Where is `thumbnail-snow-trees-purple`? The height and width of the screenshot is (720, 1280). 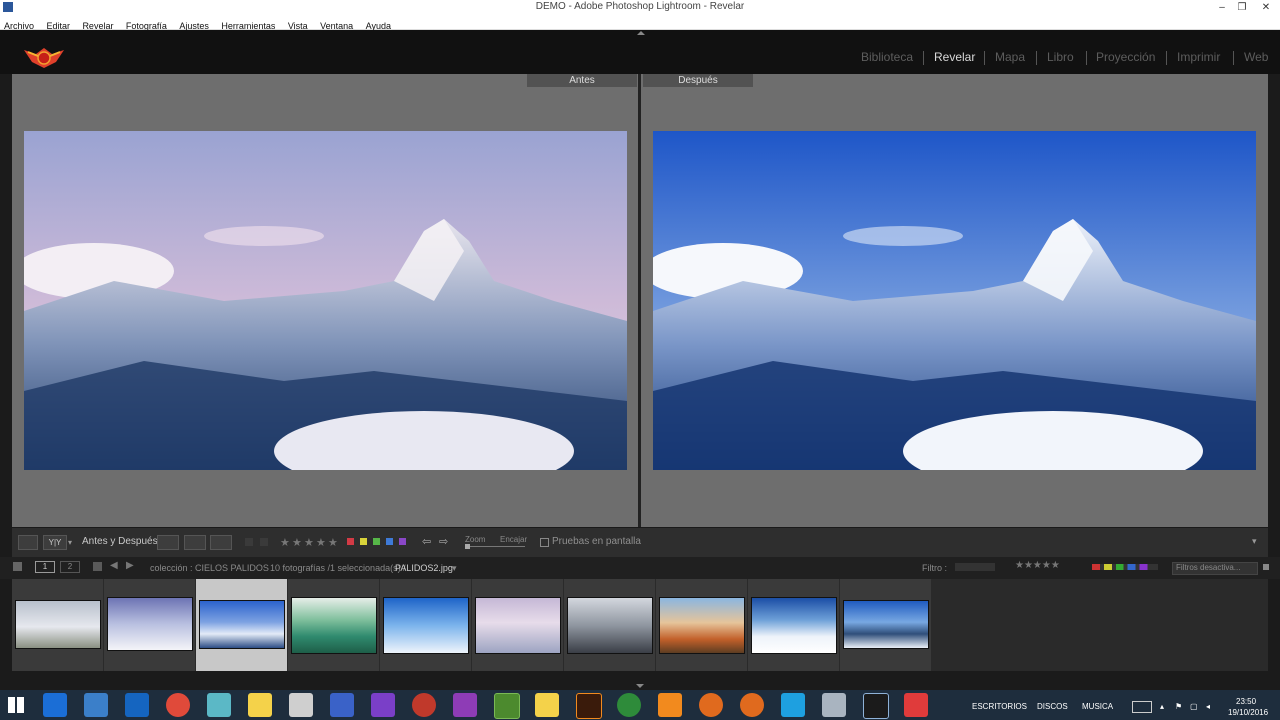 thumbnail-snow-trees-purple is located at coordinates (150, 624).